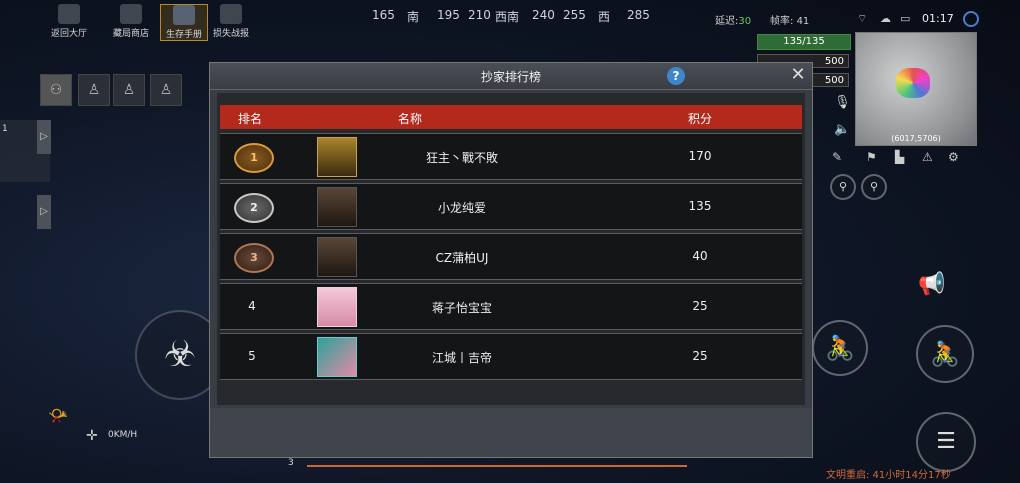 The height and width of the screenshot is (483, 1020). Describe the element at coordinates (931, 284) in the screenshot. I see `megaphone-icon: 📢` at that location.